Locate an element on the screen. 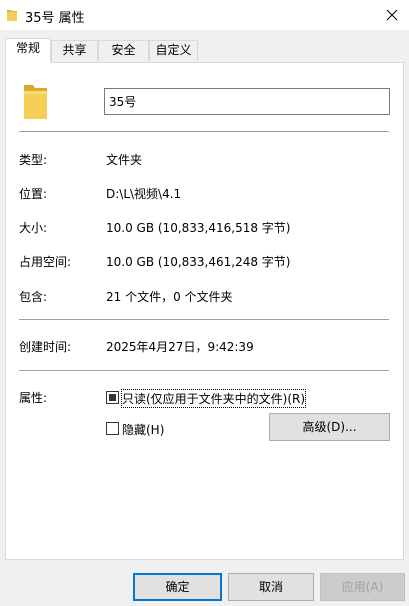 The height and width of the screenshot is (606, 409). ok-button: 确定 is located at coordinates (177, 587).